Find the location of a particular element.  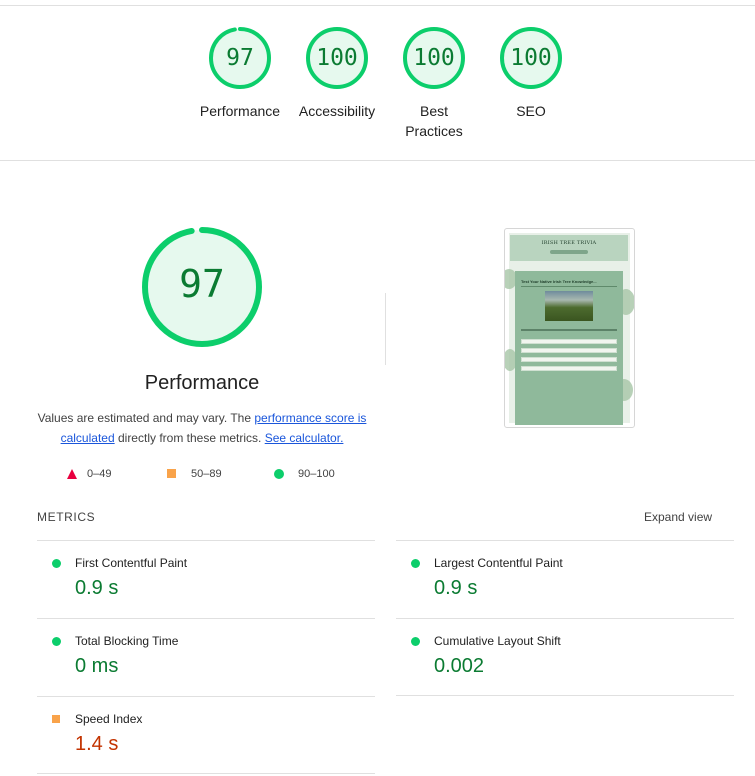

performance-score: 97 is located at coordinates (202, 284).